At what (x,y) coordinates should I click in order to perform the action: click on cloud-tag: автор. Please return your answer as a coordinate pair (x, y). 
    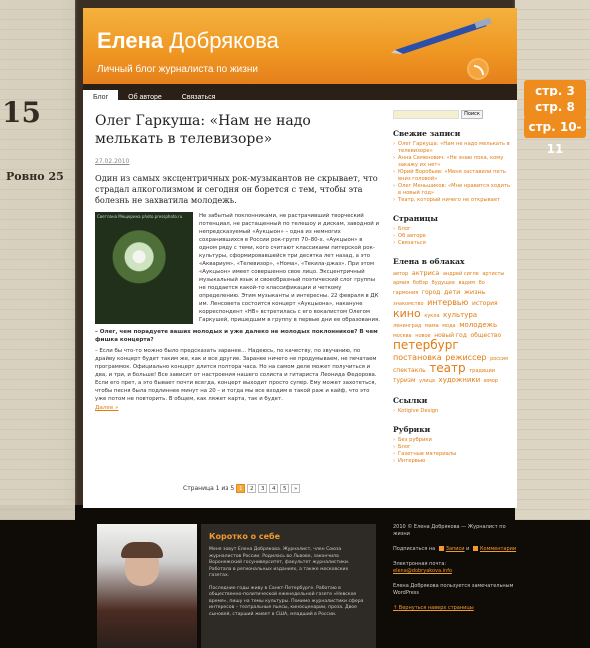
    Looking at the image, I should click on (400, 274).